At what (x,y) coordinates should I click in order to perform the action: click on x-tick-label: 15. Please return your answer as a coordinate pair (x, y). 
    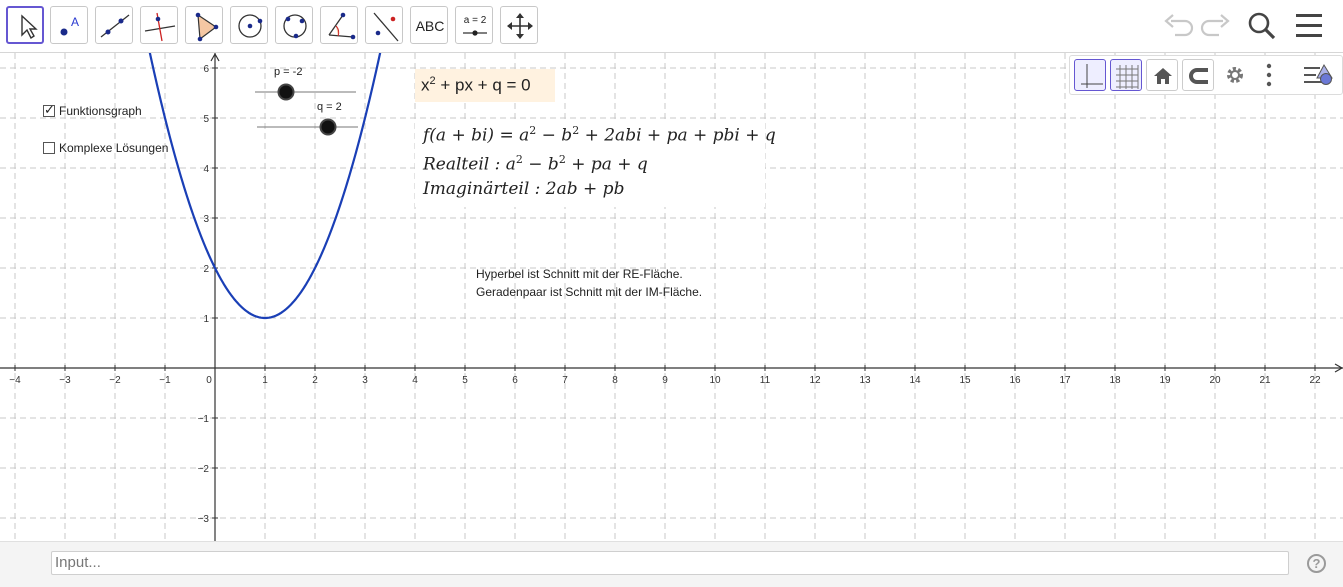
    Looking at the image, I should click on (965, 380).